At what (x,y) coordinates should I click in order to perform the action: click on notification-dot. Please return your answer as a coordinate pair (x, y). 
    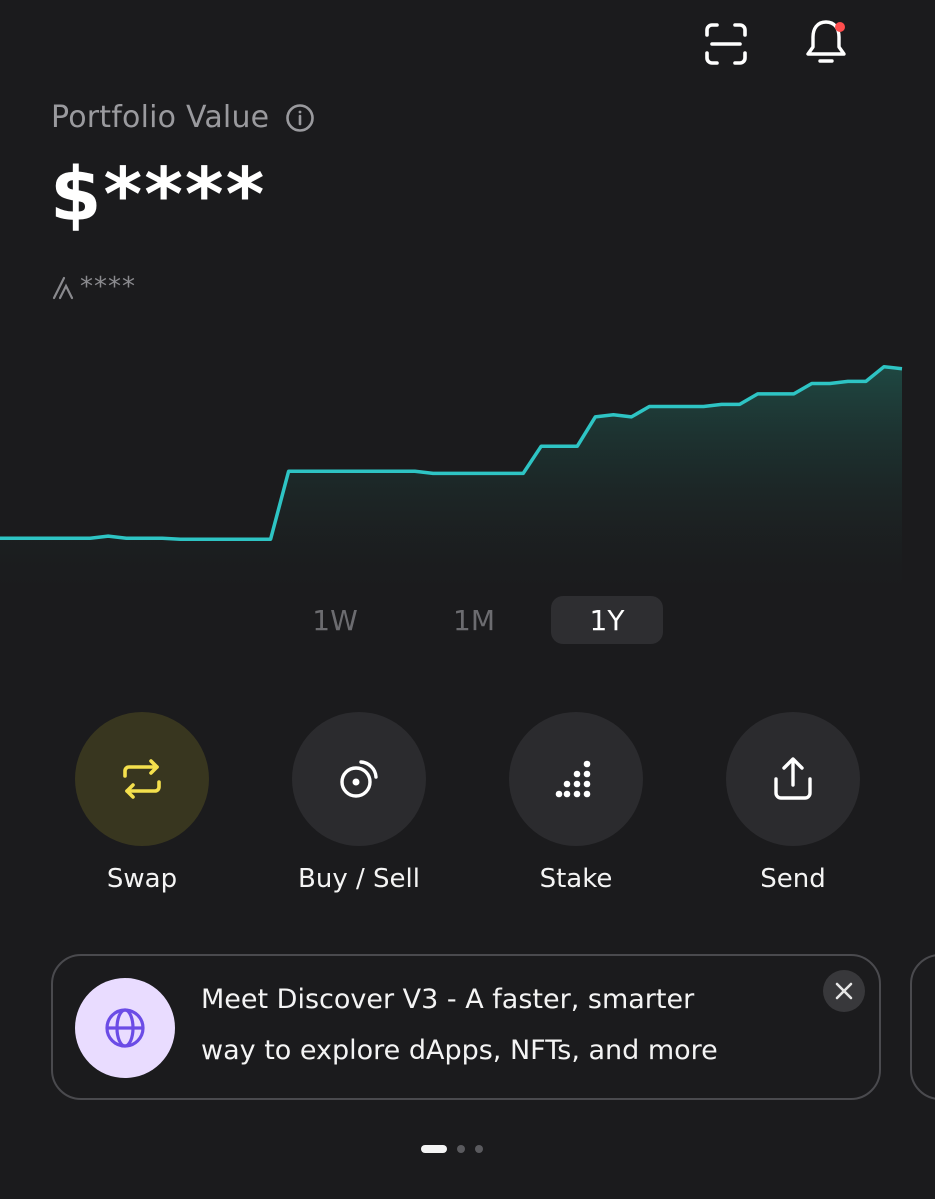
    Looking at the image, I should click on (840, 27).